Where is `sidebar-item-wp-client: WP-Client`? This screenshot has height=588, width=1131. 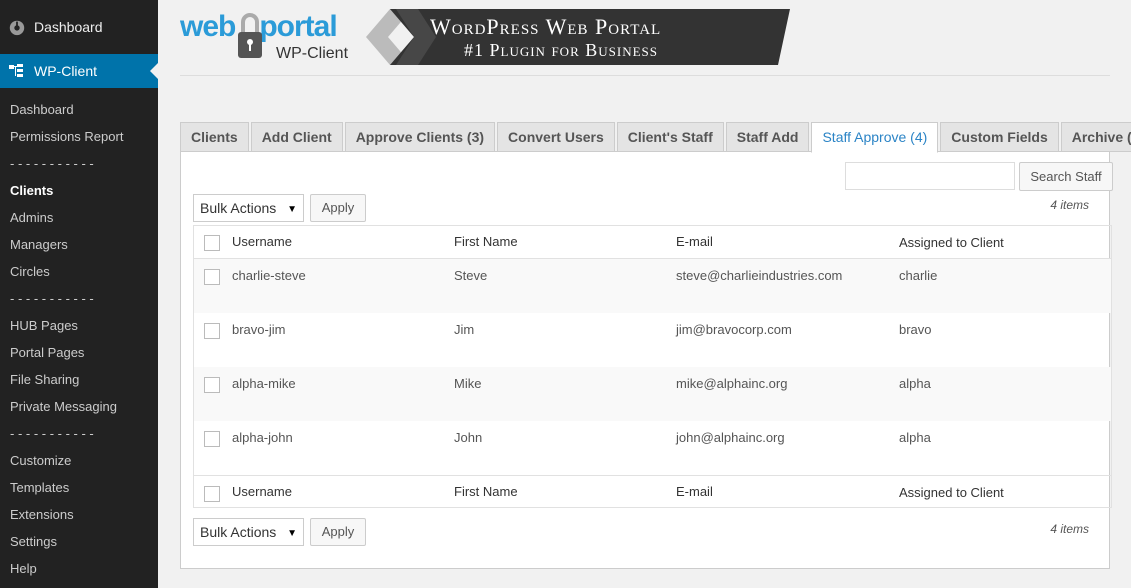
sidebar-item-wp-client: WP-Client is located at coordinates (79, 71).